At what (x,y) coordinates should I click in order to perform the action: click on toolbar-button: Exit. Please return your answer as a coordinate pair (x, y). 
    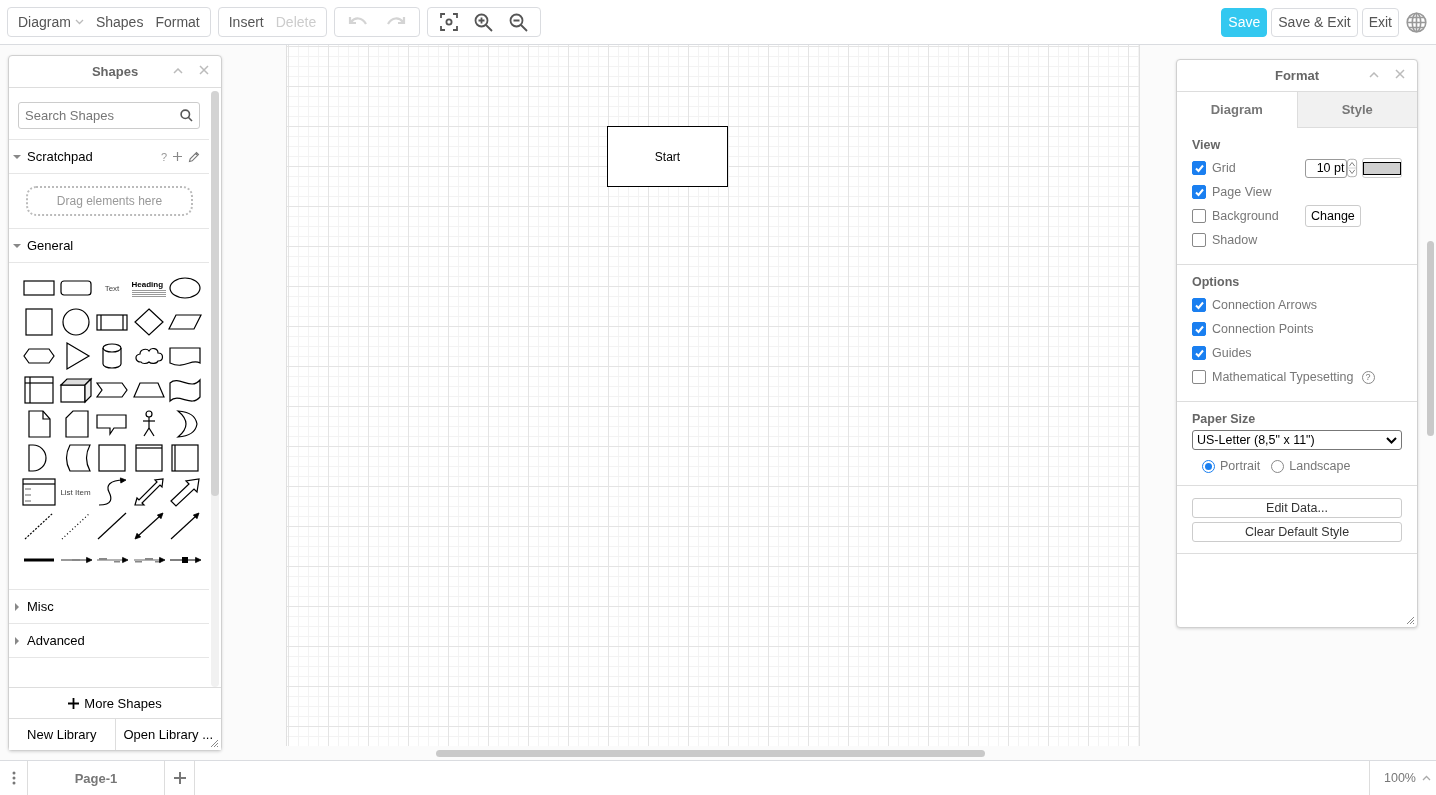
    Looking at the image, I should click on (1380, 22).